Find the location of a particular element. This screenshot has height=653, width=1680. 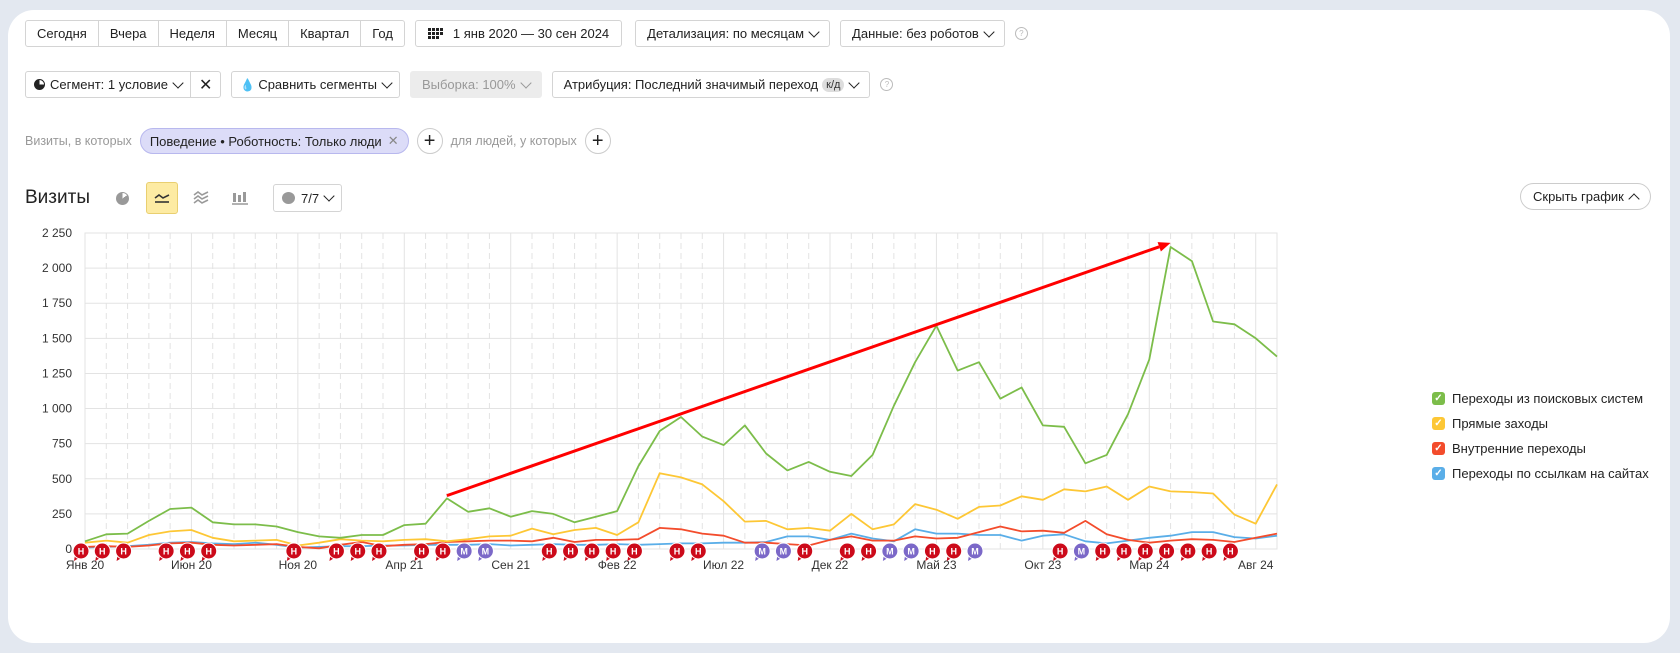

chevron-up-icon is located at coordinates (1634, 198).